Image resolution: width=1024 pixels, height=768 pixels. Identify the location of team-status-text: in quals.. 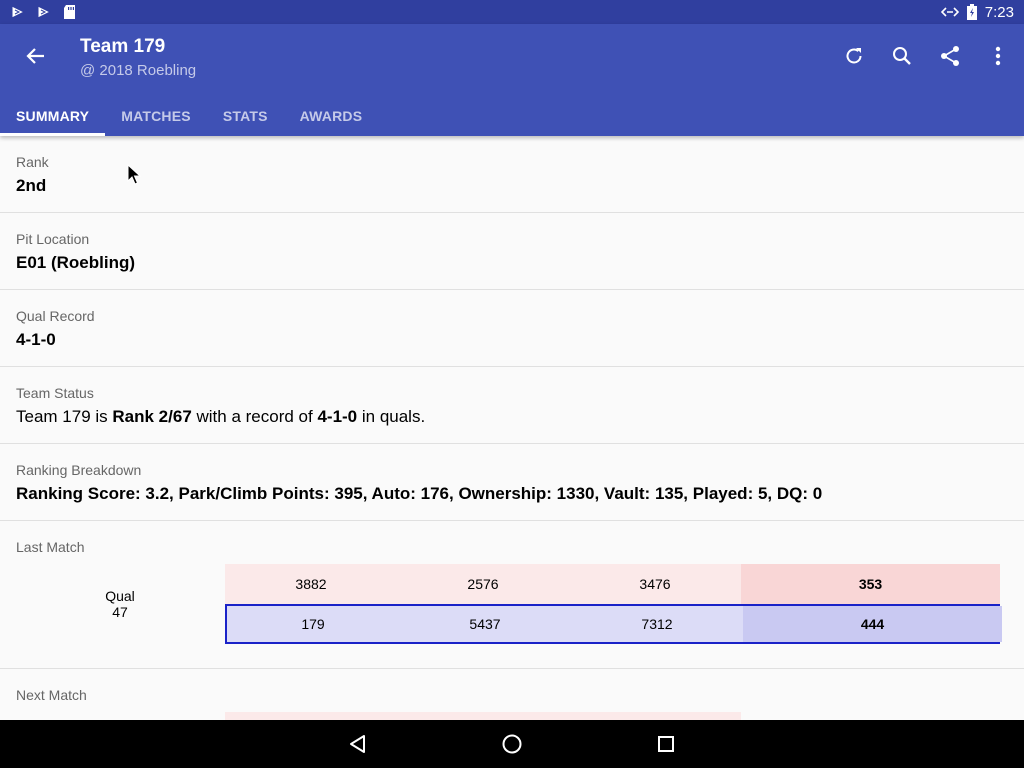
(391, 416).